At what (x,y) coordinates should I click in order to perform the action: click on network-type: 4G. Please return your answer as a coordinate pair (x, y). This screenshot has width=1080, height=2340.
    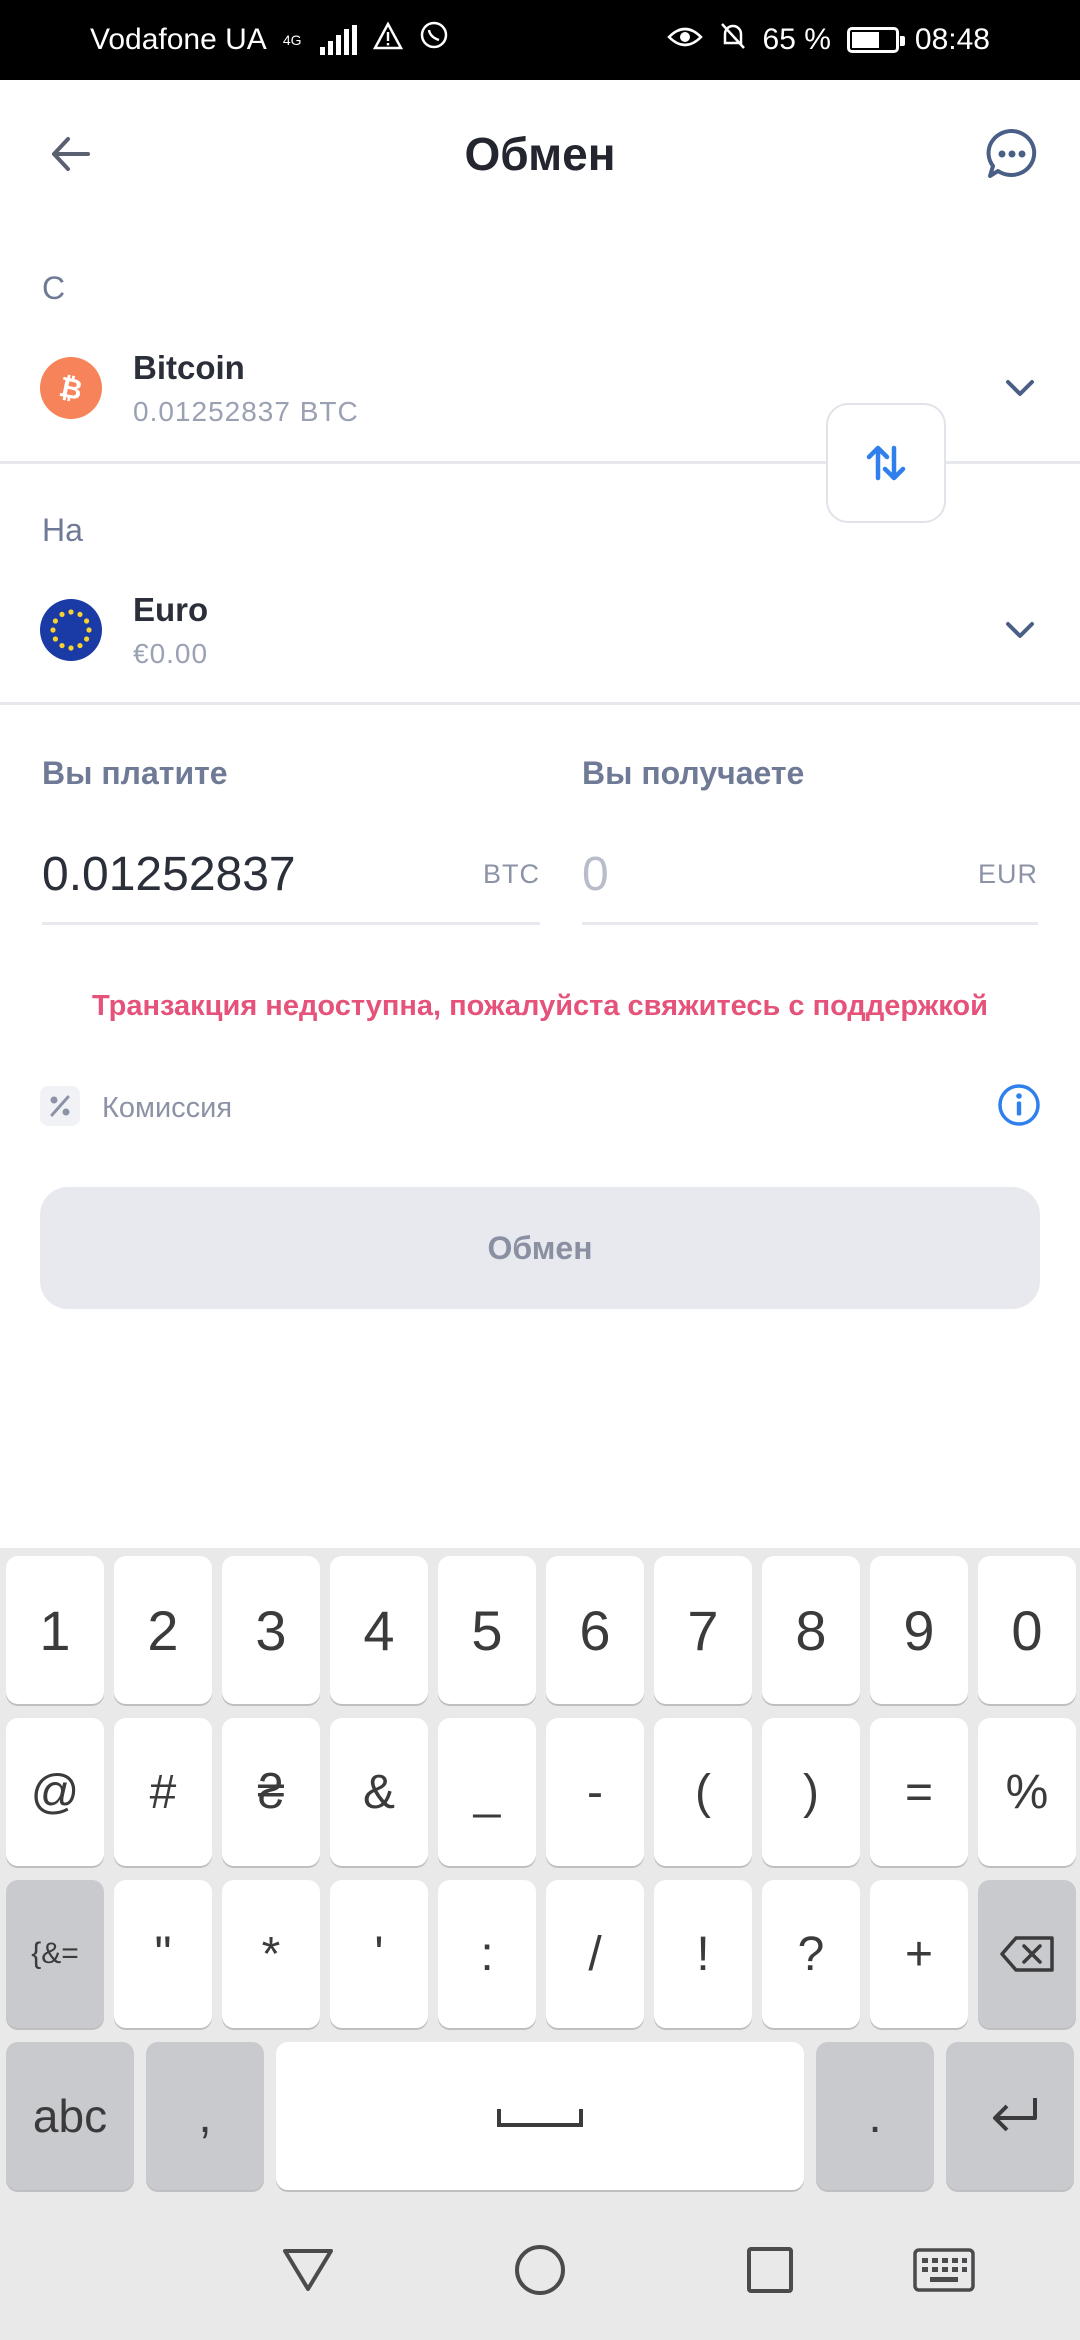
    Looking at the image, I should click on (292, 40).